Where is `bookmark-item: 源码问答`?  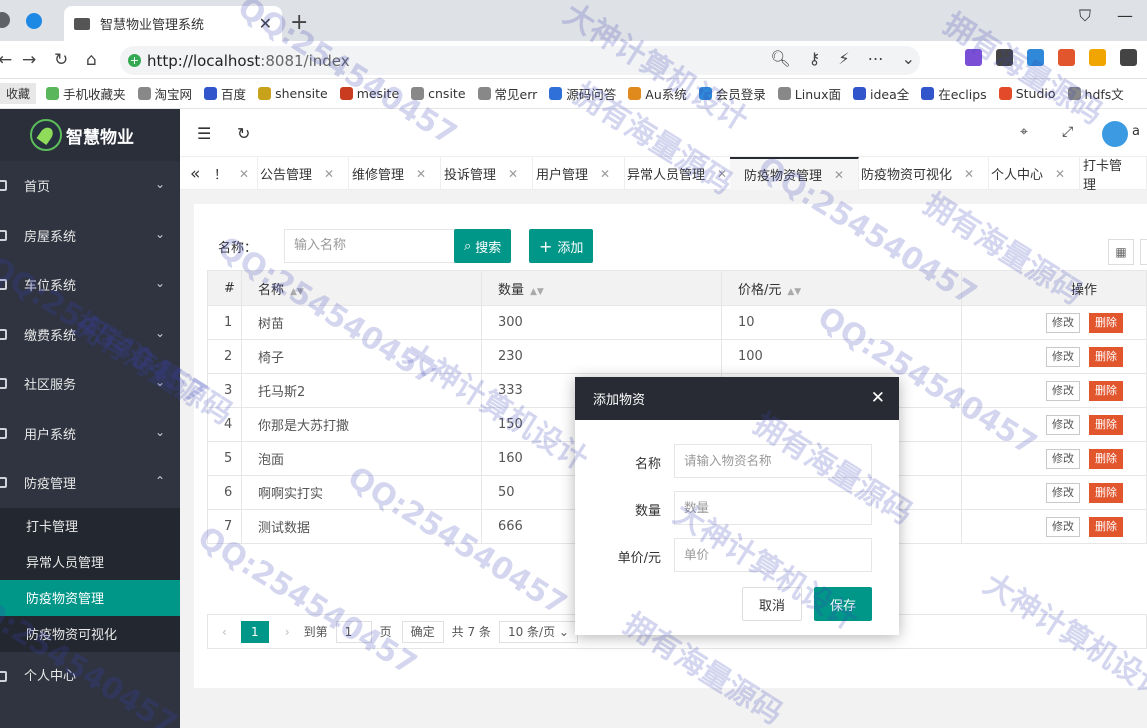
bookmark-item: 源码问答 is located at coordinates (582, 93).